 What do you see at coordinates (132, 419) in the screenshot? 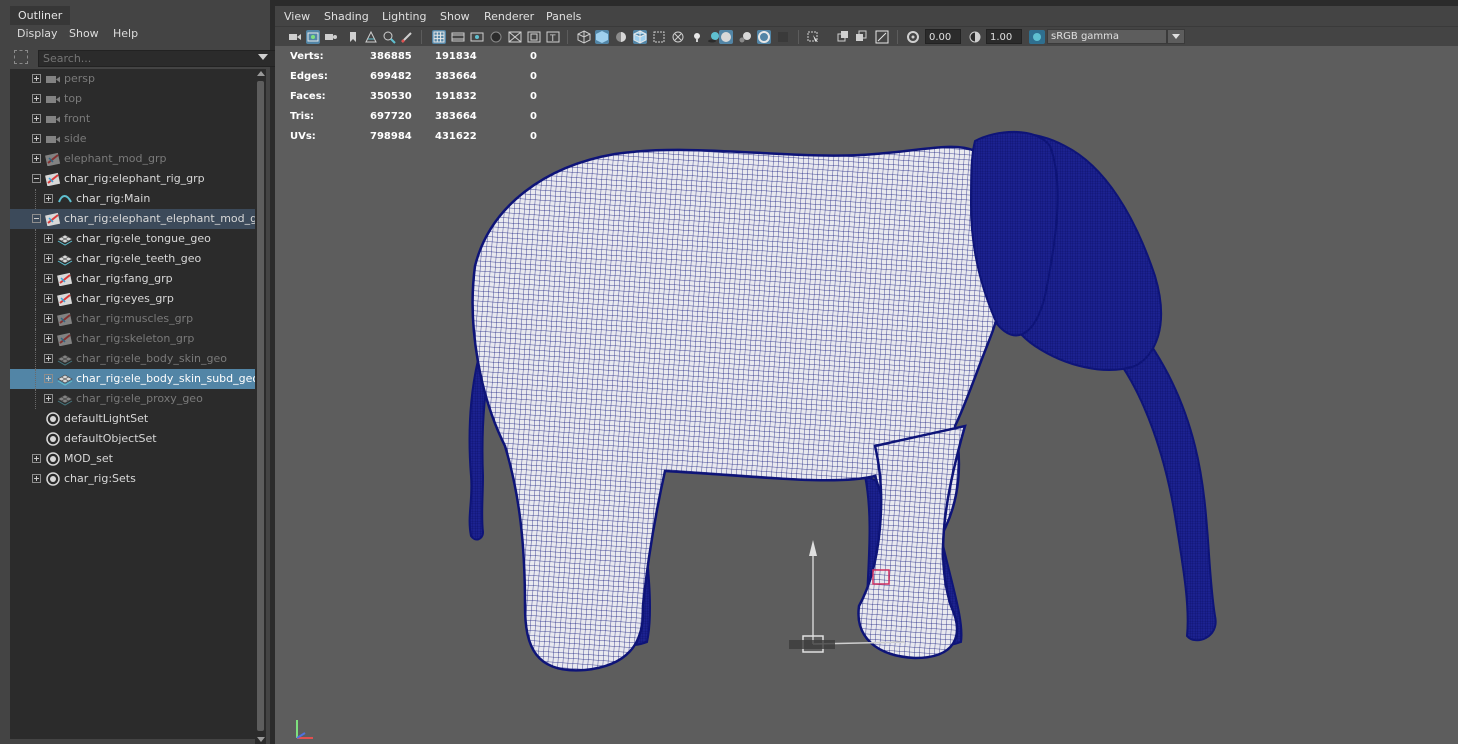
I see `outliner-item: defaultLightSet` at bounding box center [132, 419].